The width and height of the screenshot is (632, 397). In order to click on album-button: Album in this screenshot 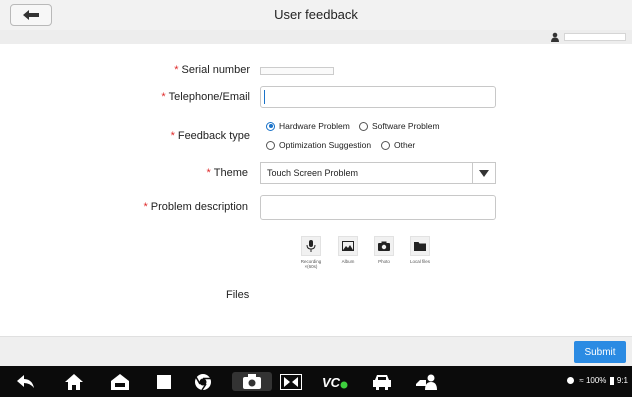, I will do `click(348, 250)`.